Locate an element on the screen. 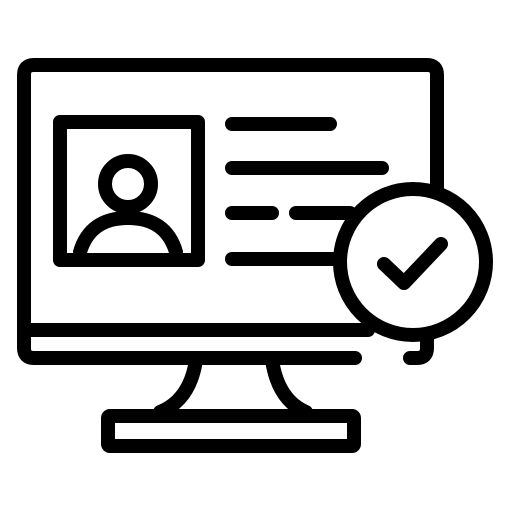  check-badge-circle is located at coordinates (413, 262).